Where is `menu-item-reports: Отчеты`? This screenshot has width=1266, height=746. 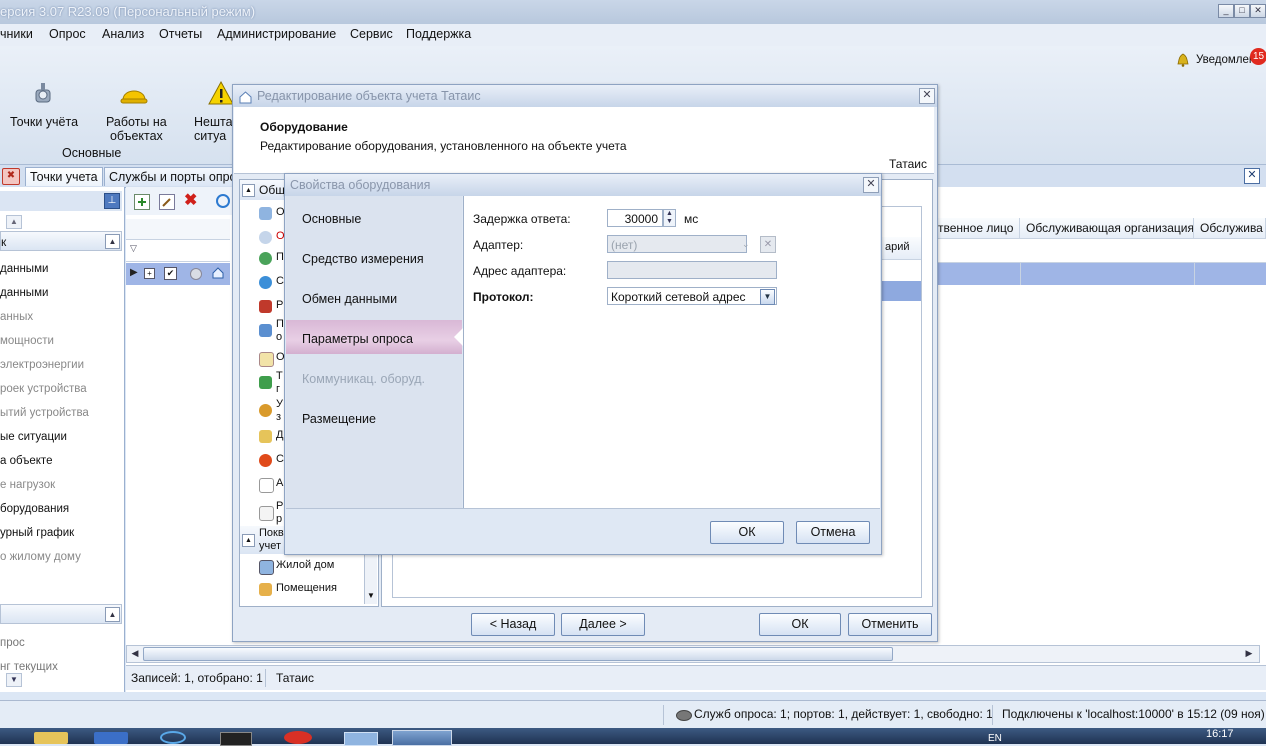
menu-item-reports: Отчеты is located at coordinates (180, 34).